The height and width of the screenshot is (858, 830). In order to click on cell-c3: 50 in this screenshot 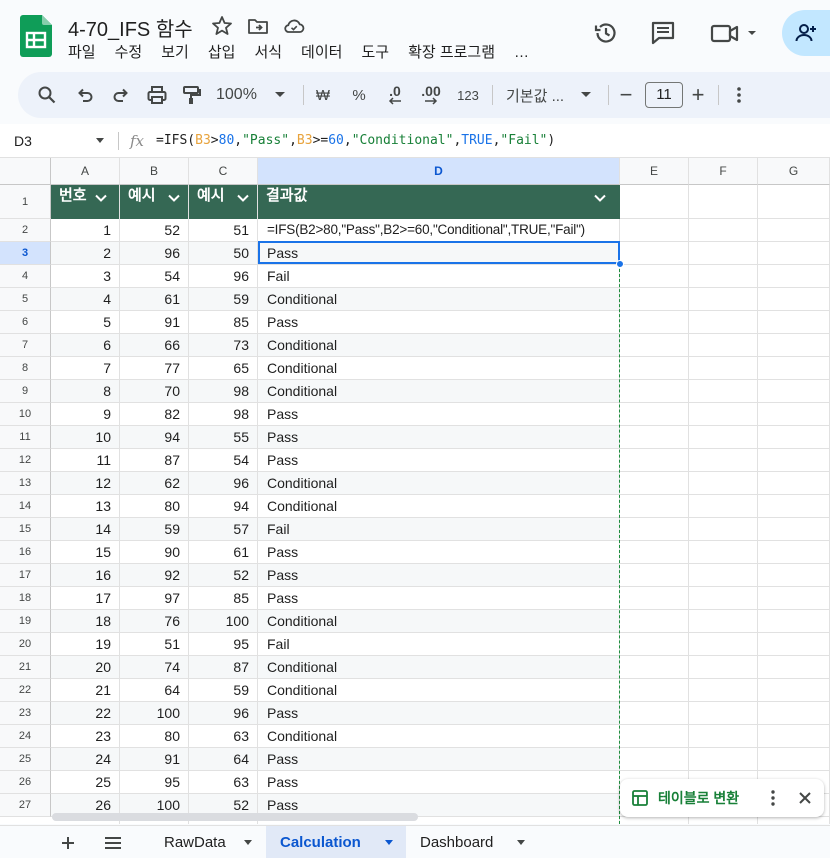, I will do `click(223, 253)`.